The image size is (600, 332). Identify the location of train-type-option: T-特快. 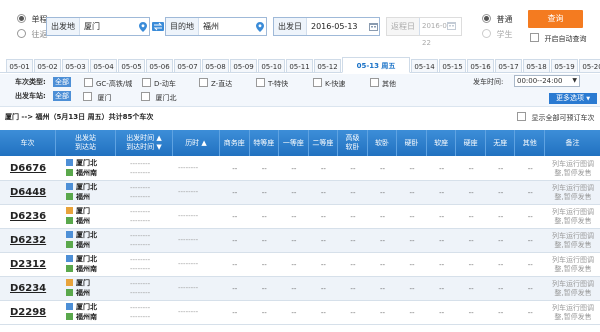
(272, 83).